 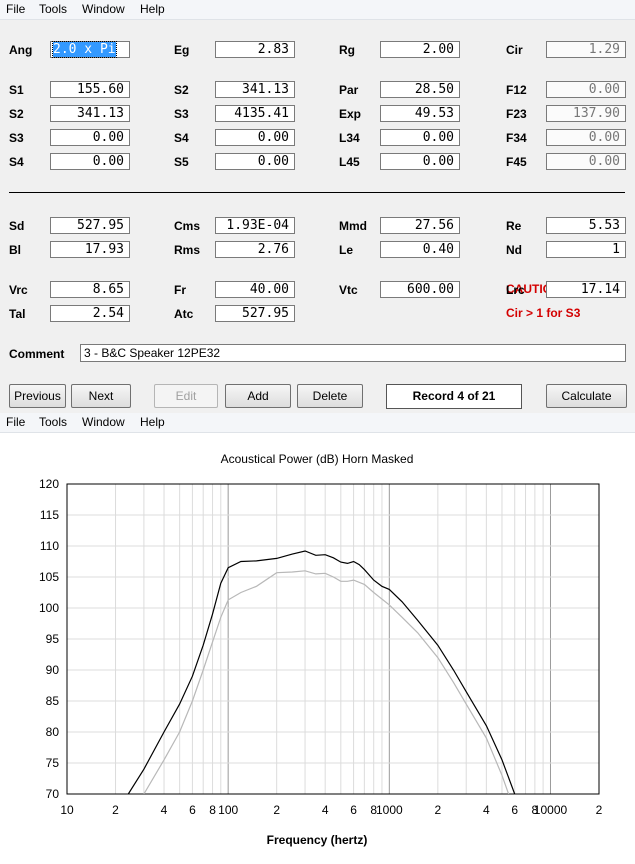 I want to click on field-s2b: 341.13, so click(x=255, y=89).